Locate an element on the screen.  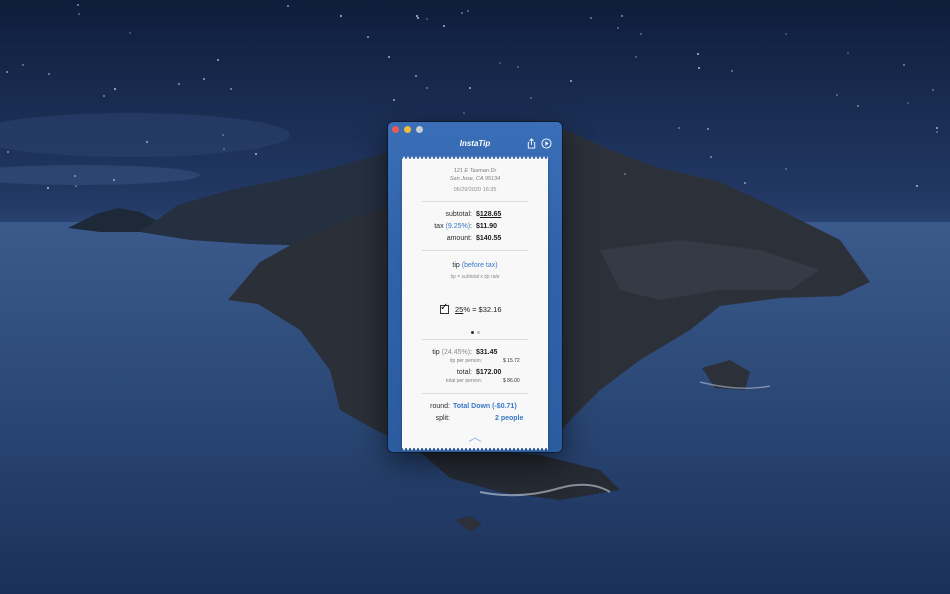
split-option: 2 people is located at coordinates (509, 418).